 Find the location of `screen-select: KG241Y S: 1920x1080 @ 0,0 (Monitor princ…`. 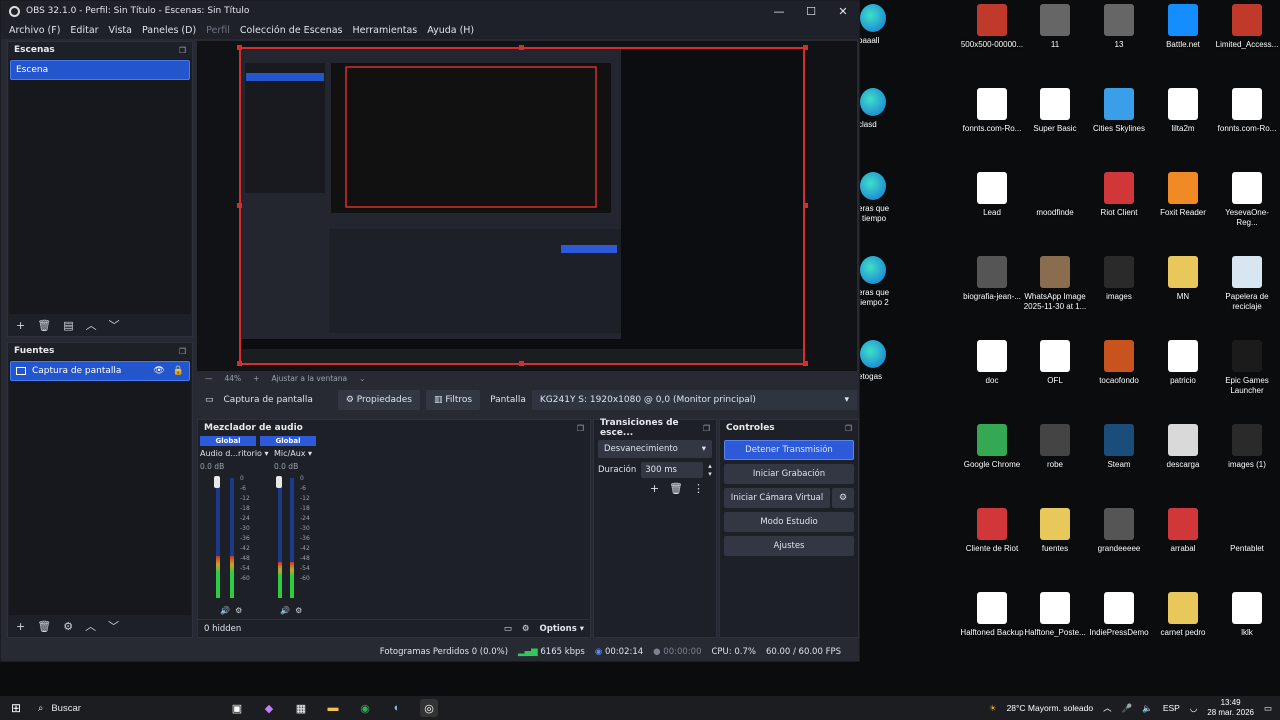

screen-select: KG241Y S: 1920x1080 @ 0,0 (Monitor princ… is located at coordinates (694, 400).